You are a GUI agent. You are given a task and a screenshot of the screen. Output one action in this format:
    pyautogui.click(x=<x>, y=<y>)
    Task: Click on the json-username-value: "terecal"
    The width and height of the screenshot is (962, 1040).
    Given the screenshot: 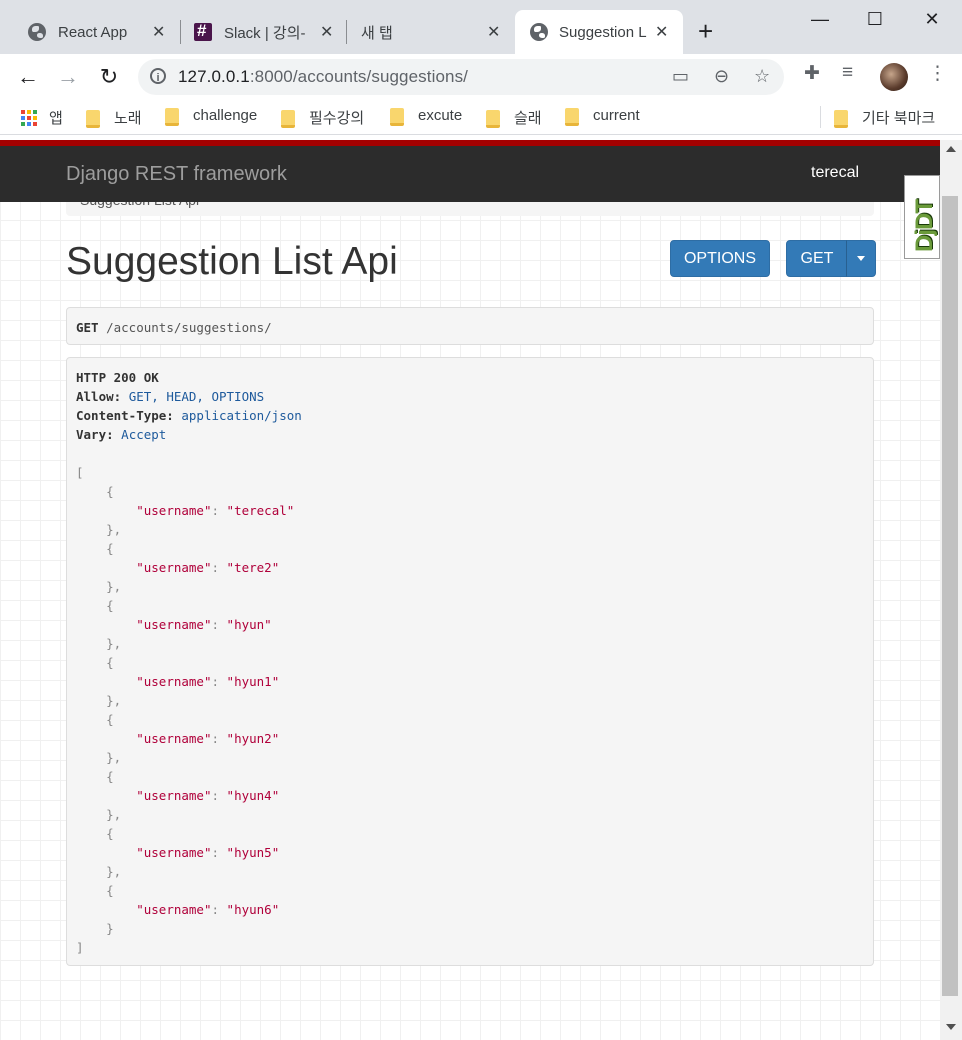 What is the action you would take?
    pyautogui.click(x=260, y=510)
    